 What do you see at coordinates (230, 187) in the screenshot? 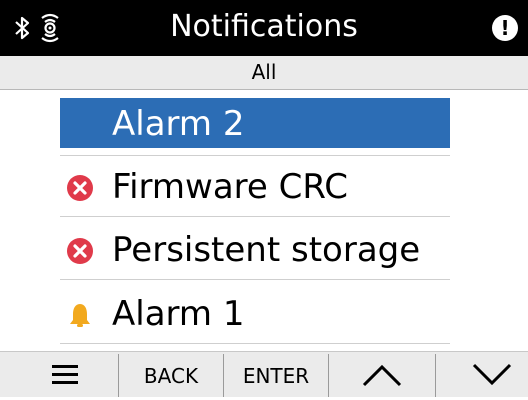
I see `list-item-label: Firmware CRC` at bounding box center [230, 187].